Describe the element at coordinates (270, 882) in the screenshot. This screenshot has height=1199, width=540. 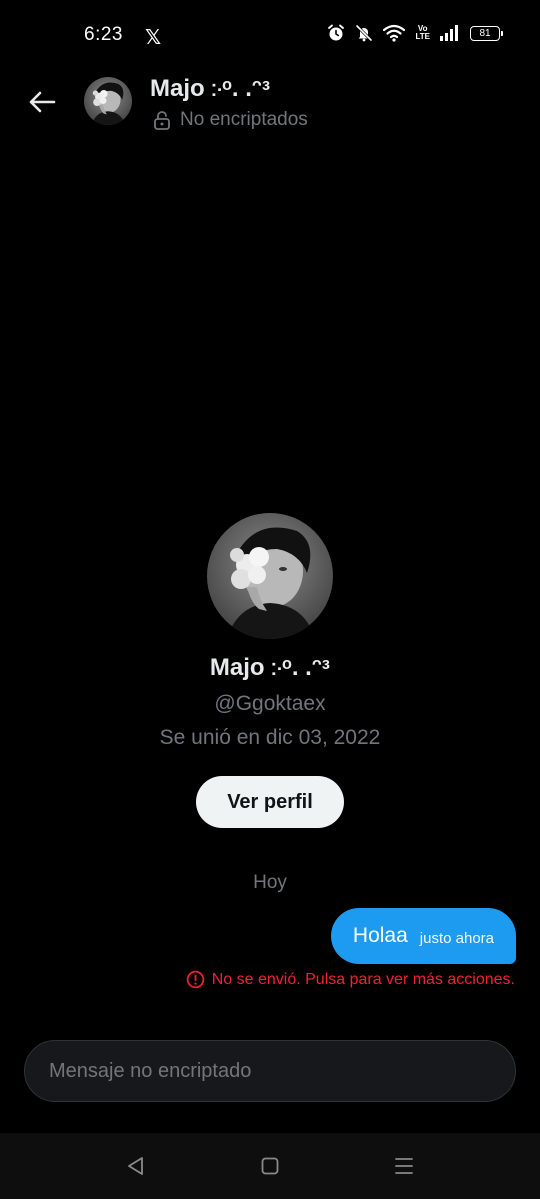
I see `day-separator: Hoy` at that location.